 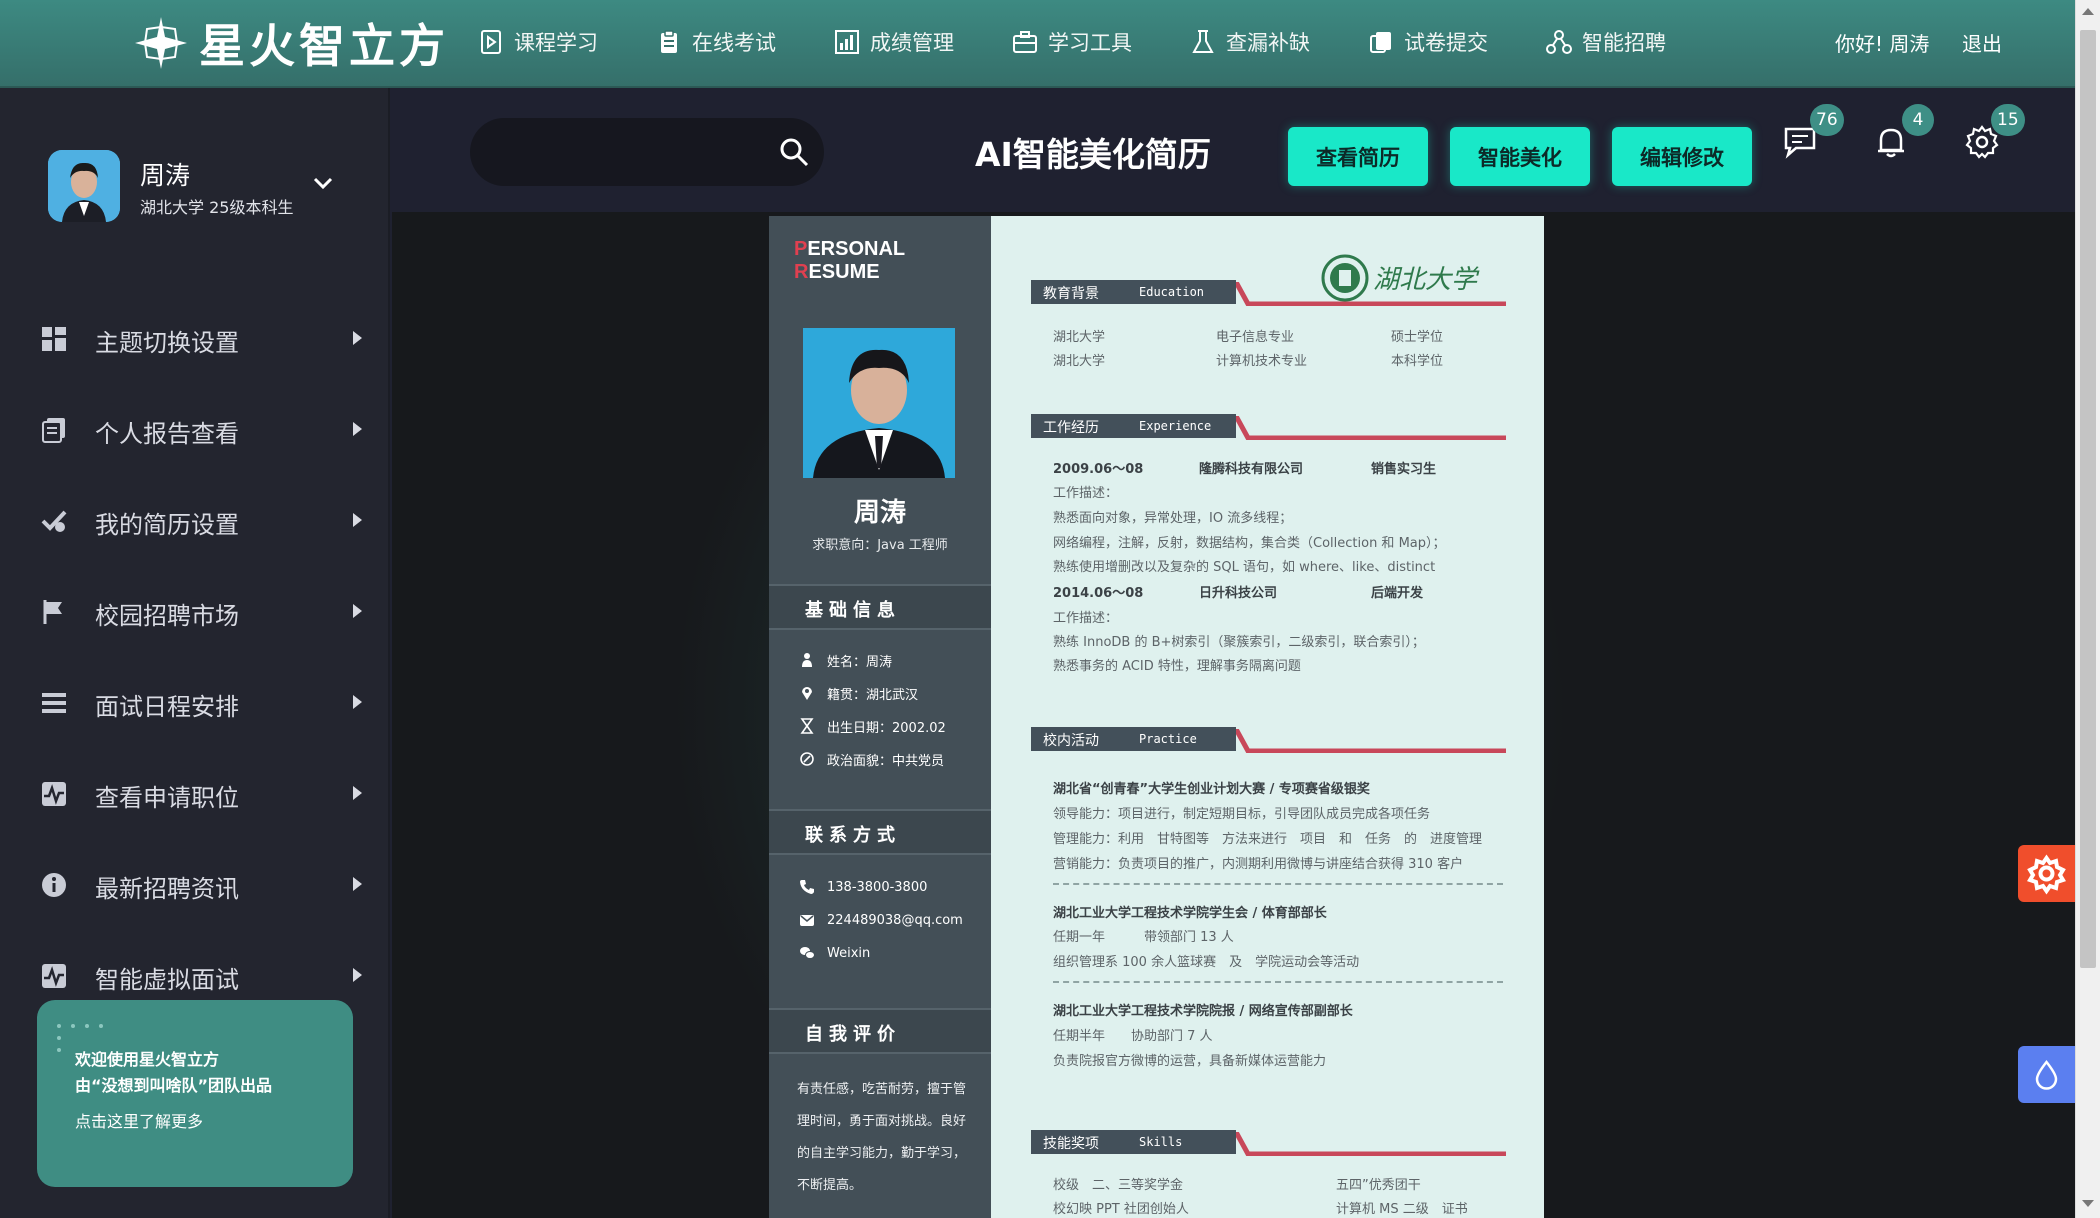 I want to click on bell-icon, so click(x=1891, y=142).